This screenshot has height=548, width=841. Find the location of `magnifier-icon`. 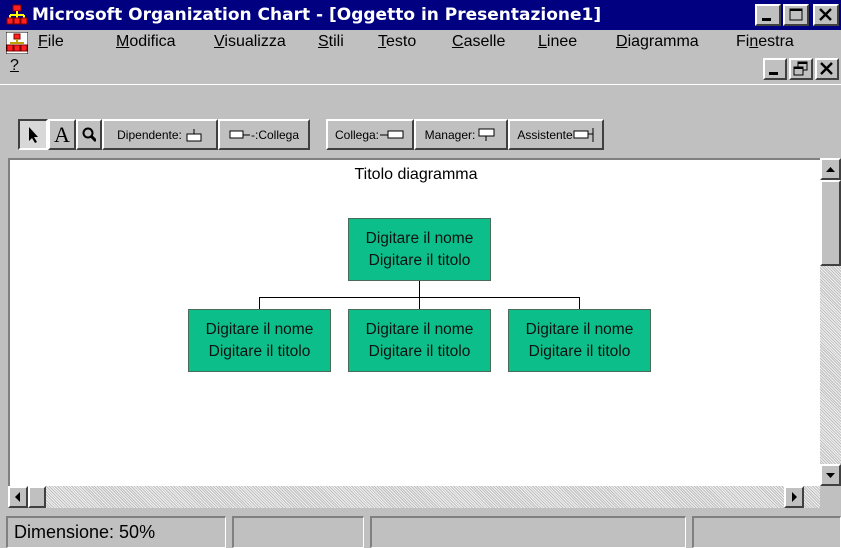

magnifier-icon is located at coordinates (89, 134).